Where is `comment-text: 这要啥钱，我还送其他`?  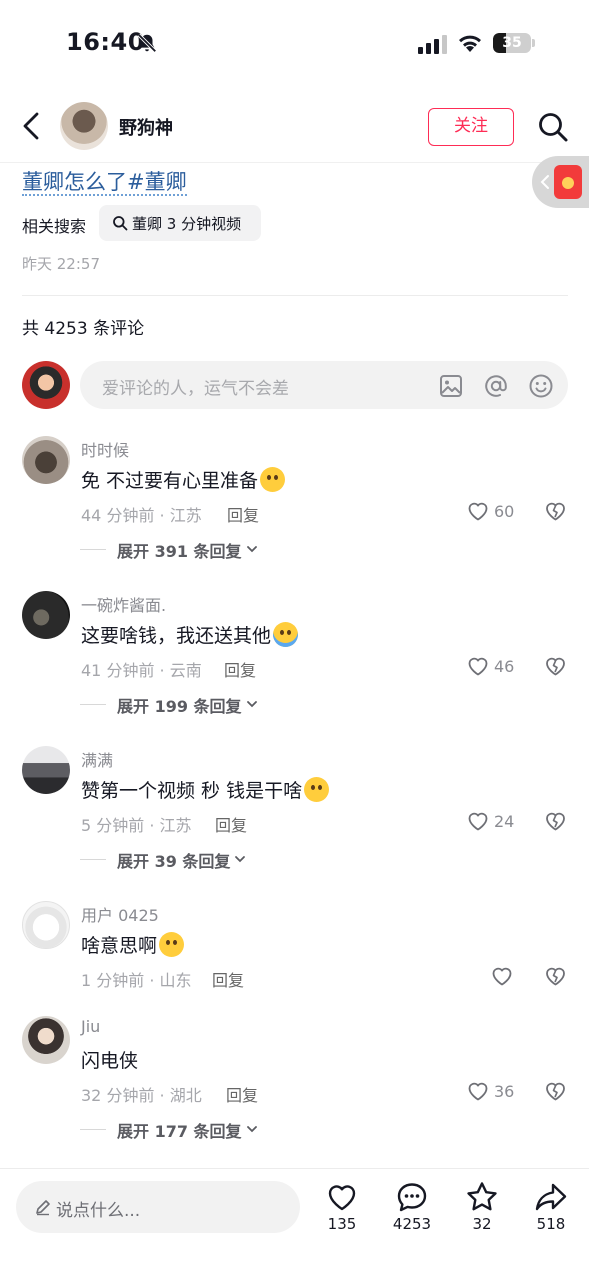 comment-text: 这要啥钱，我还送其他 is located at coordinates (190, 634).